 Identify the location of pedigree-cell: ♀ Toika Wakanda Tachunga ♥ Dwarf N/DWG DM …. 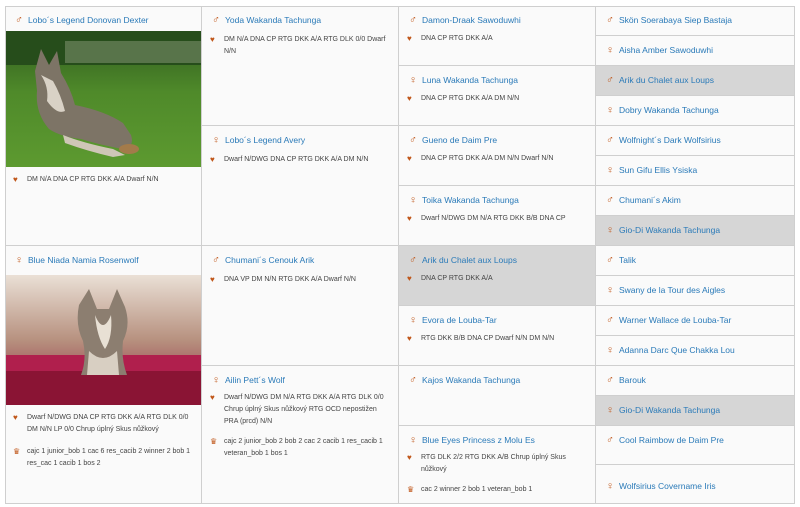
(497, 216).